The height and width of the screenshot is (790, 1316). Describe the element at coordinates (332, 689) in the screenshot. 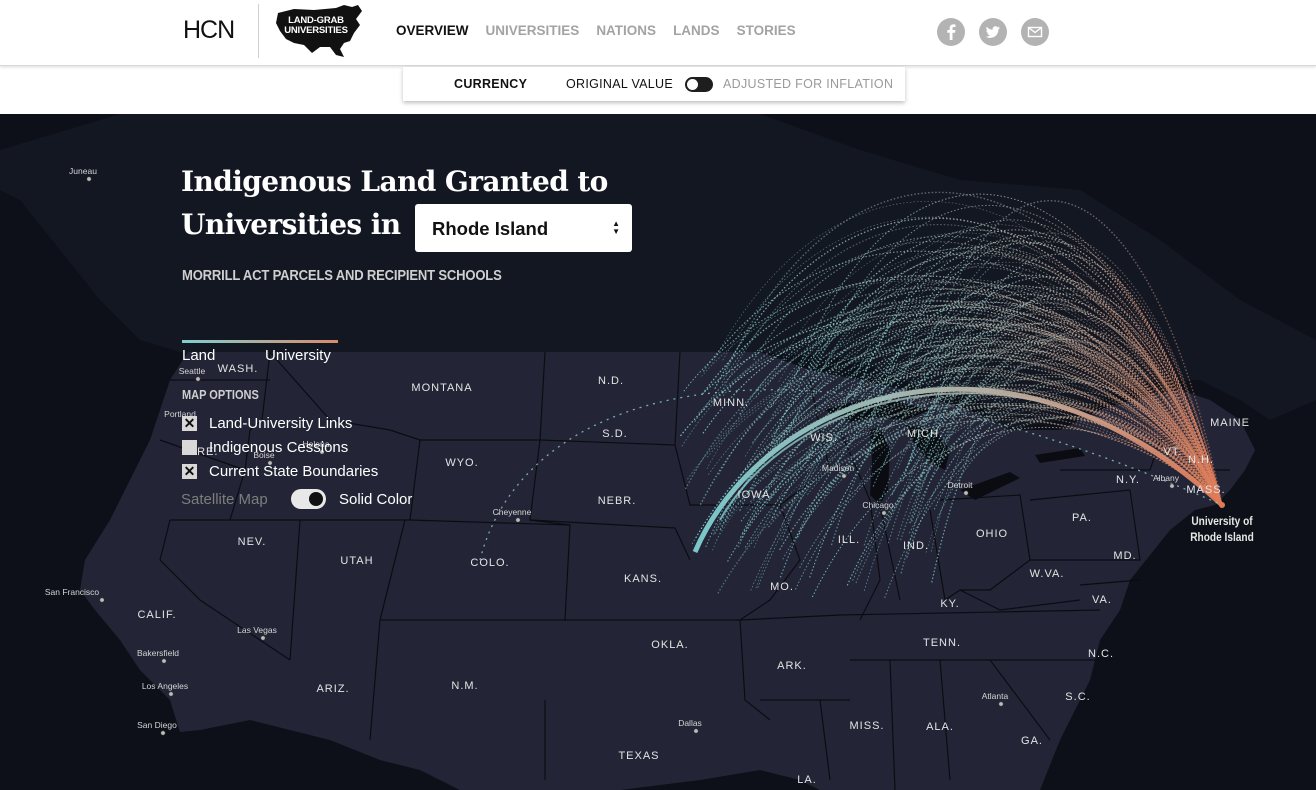

I see `state-label: ARIZ.` at that location.